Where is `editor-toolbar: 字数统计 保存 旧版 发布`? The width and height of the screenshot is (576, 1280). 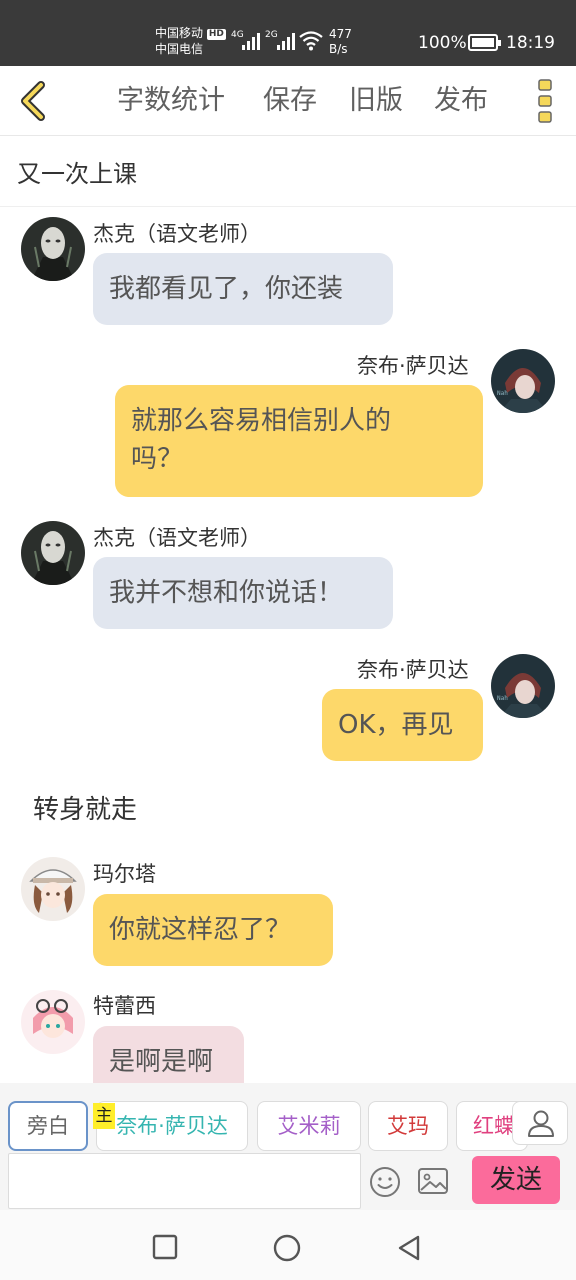 editor-toolbar: 字数统计 保存 旧版 发布 is located at coordinates (288, 101).